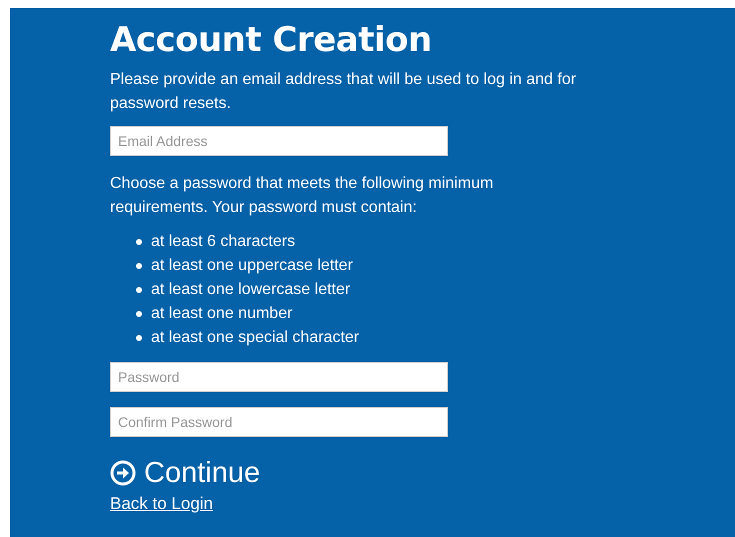 The image size is (735, 537). What do you see at coordinates (162, 504) in the screenshot?
I see `back-to-login-link: Back to Login` at bounding box center [162, 504].